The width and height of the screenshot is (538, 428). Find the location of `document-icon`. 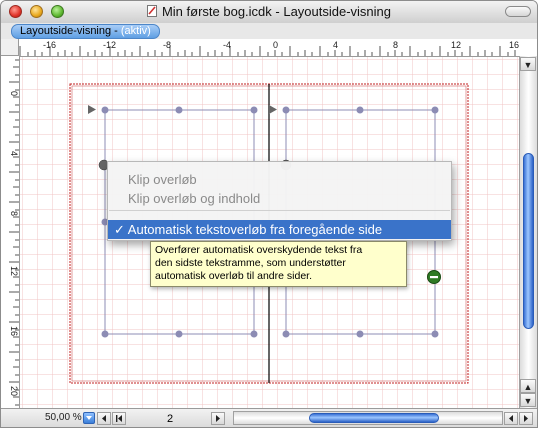

document-icon is located at coordinates (151, 11).